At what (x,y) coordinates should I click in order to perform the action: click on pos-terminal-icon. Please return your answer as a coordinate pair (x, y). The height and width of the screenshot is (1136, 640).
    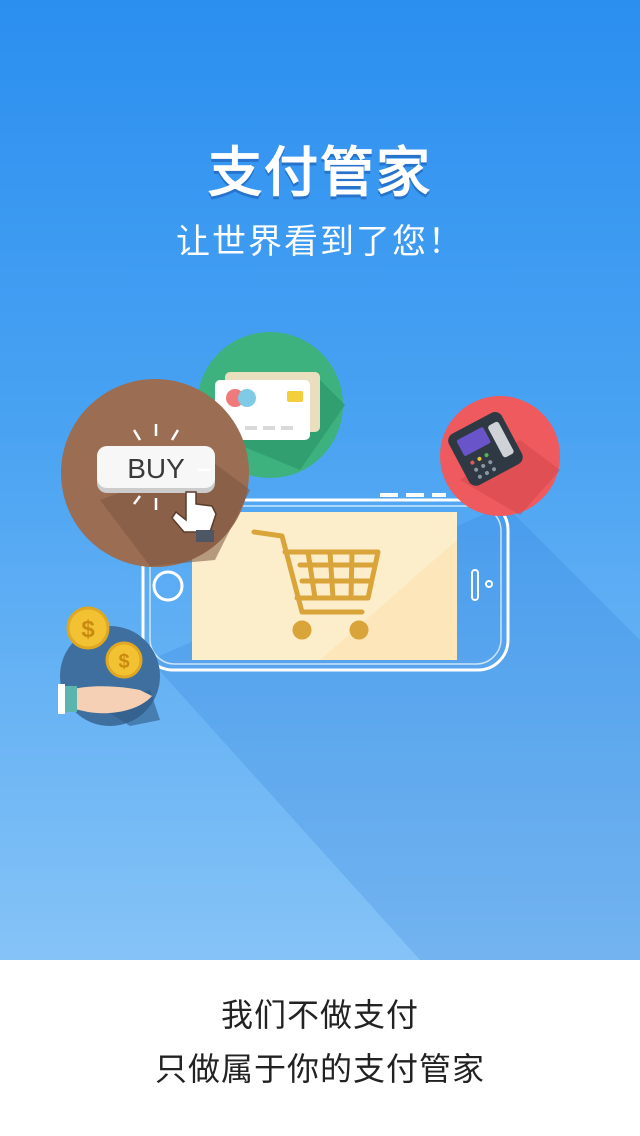
    Looking at the image, I should click on (500, 456).